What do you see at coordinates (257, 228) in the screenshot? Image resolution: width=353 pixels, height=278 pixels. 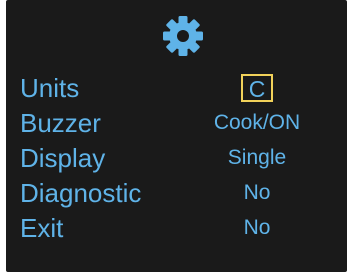 I see `exit-value: No` at bounding box center [257, 228].